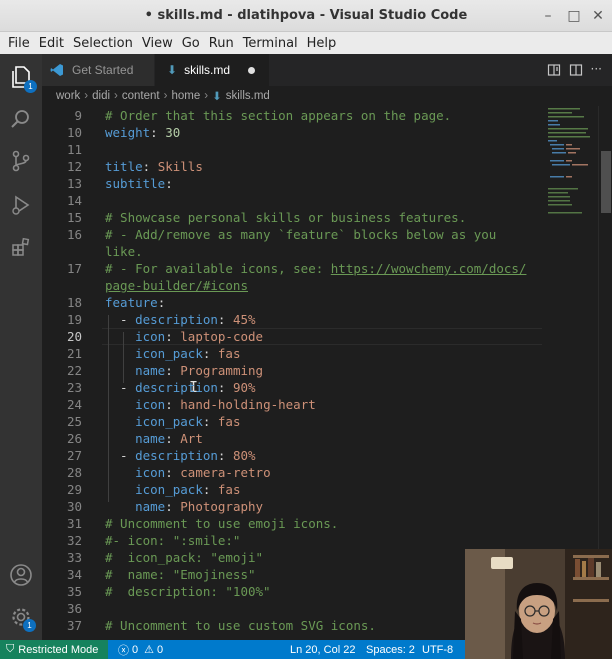  What do you see at coordinates (74, 302) in the screenshot?
I see `line-number: 18` at bounding box center [74, 302].